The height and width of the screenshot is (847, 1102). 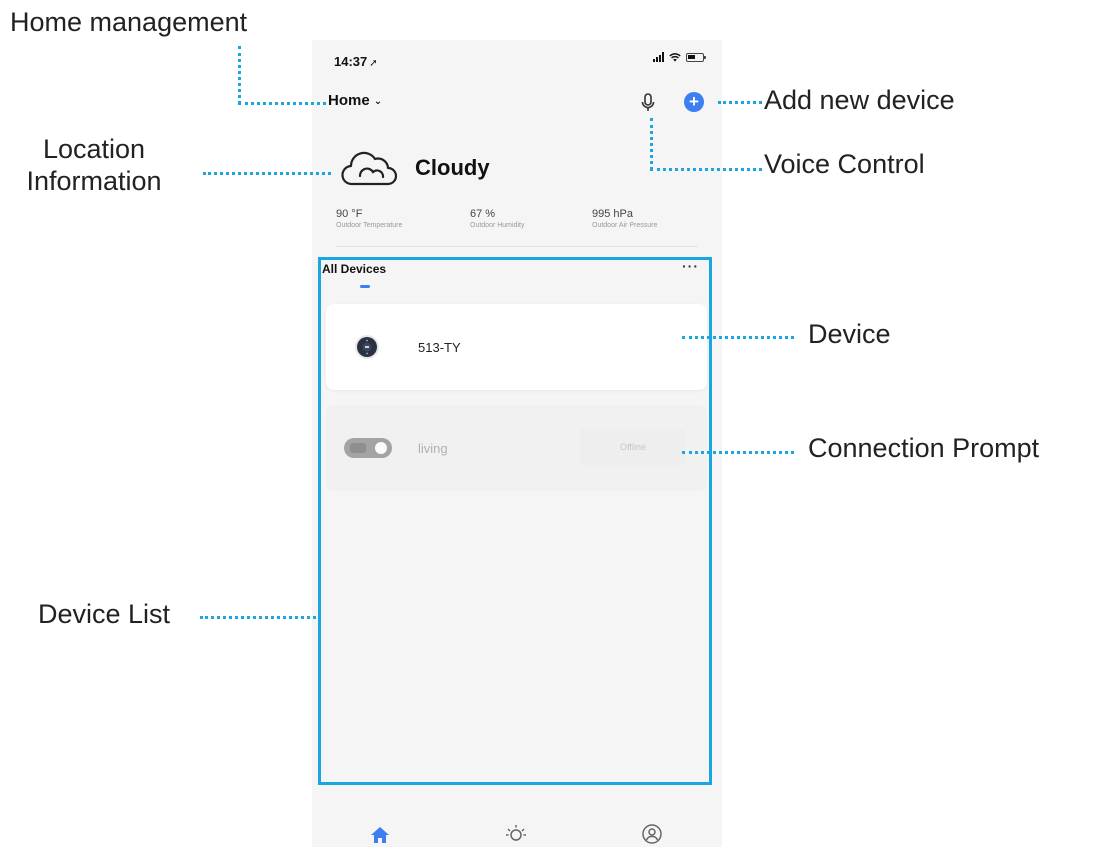 I want to click on tab-all-devices: All Devices, so click(x=354, y=269).